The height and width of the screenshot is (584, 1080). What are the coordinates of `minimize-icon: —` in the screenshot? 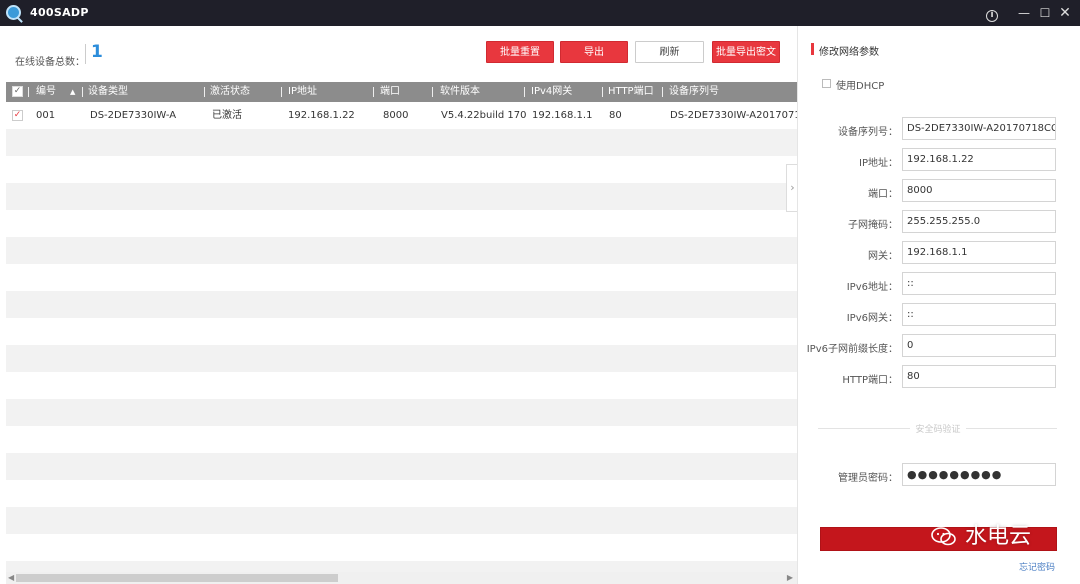 It's located at (1024, 13).